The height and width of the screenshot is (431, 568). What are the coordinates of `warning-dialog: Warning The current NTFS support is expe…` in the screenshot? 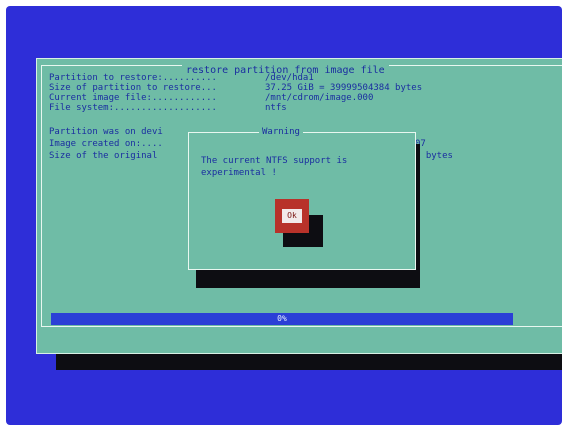 It's located at (302, 198).